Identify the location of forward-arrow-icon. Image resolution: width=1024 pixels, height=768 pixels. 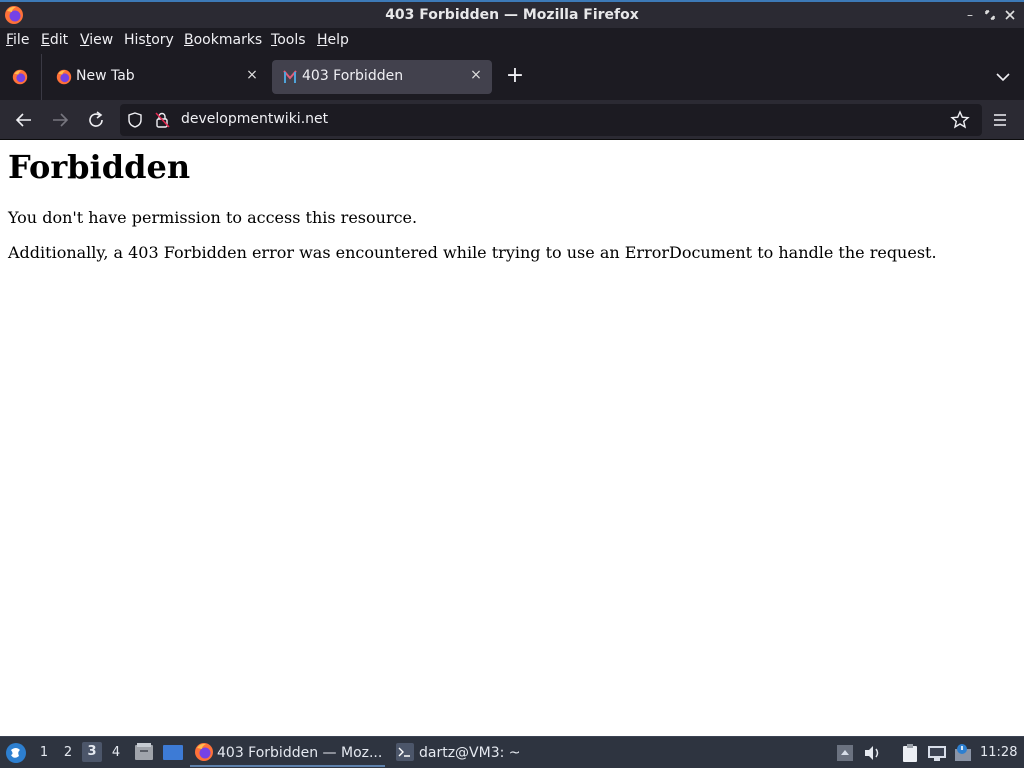
(60, 120).